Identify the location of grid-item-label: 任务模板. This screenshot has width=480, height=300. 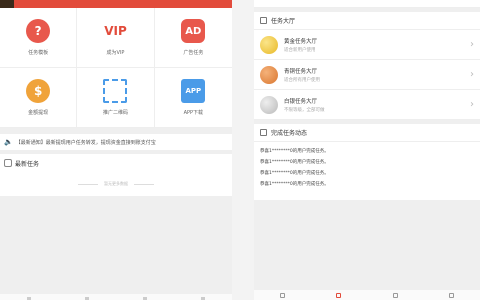
(38, 53).